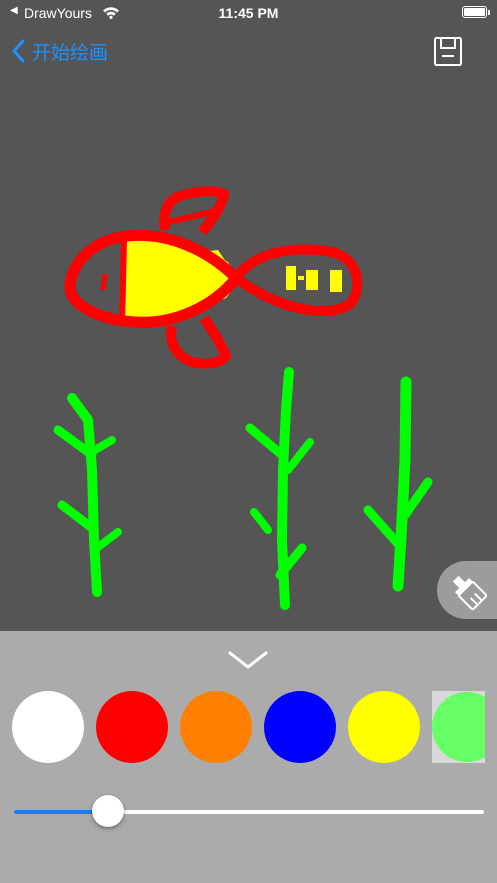 The image size is (497, 883). Describe the element at coordinates (87, 495) in the screenshot. I see `plant-drawing-left` at that location.